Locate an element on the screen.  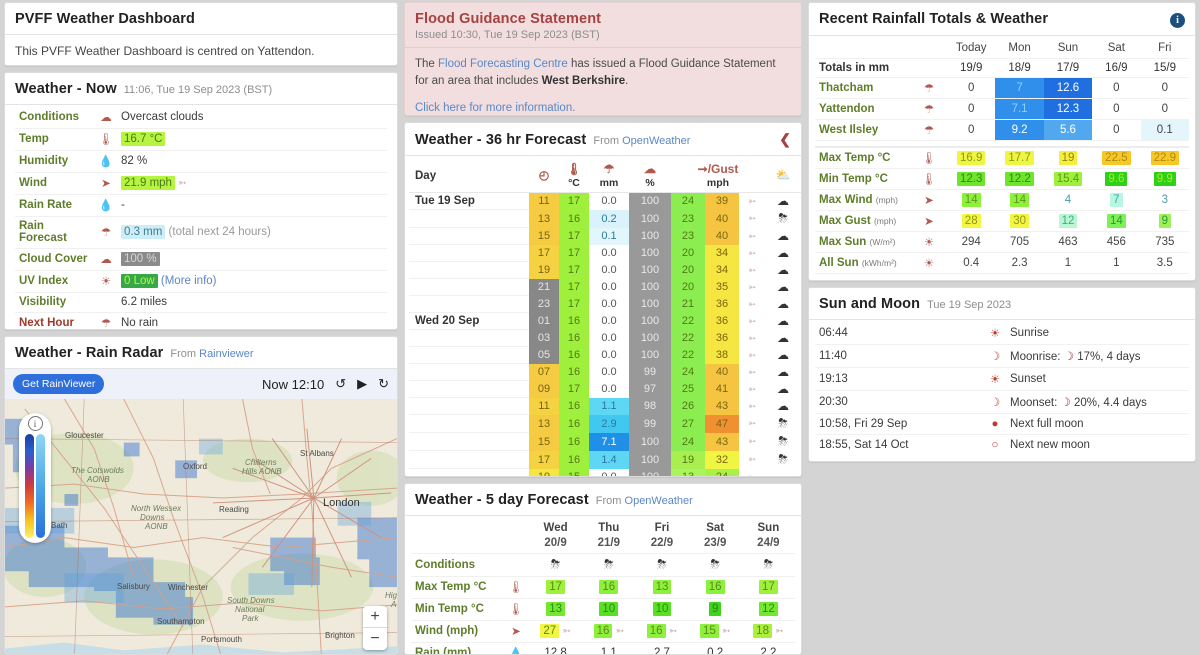
forecast-36hr-row: 21 17 0.0 100 20 35 ➳ ☁ is located at coordinates (605, 287).